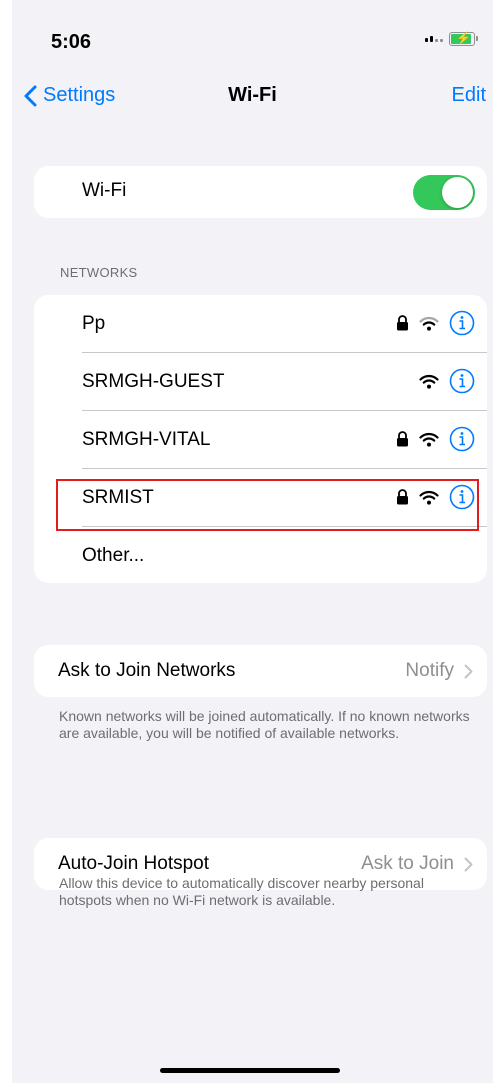  I want to click on wifi-toggle-row: Wi-Fi, so click(260, 192).